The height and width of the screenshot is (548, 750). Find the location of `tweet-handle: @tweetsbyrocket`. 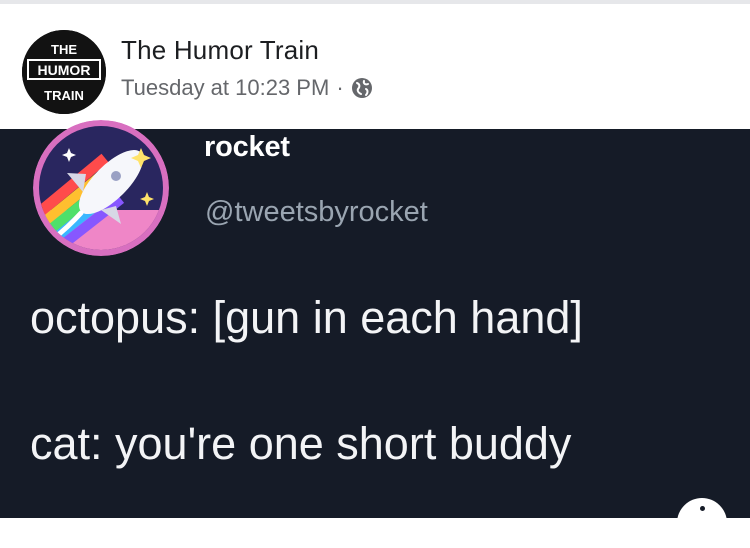

tweet-handle: @tweetsbyrocket is located at coordinates (316, 212).